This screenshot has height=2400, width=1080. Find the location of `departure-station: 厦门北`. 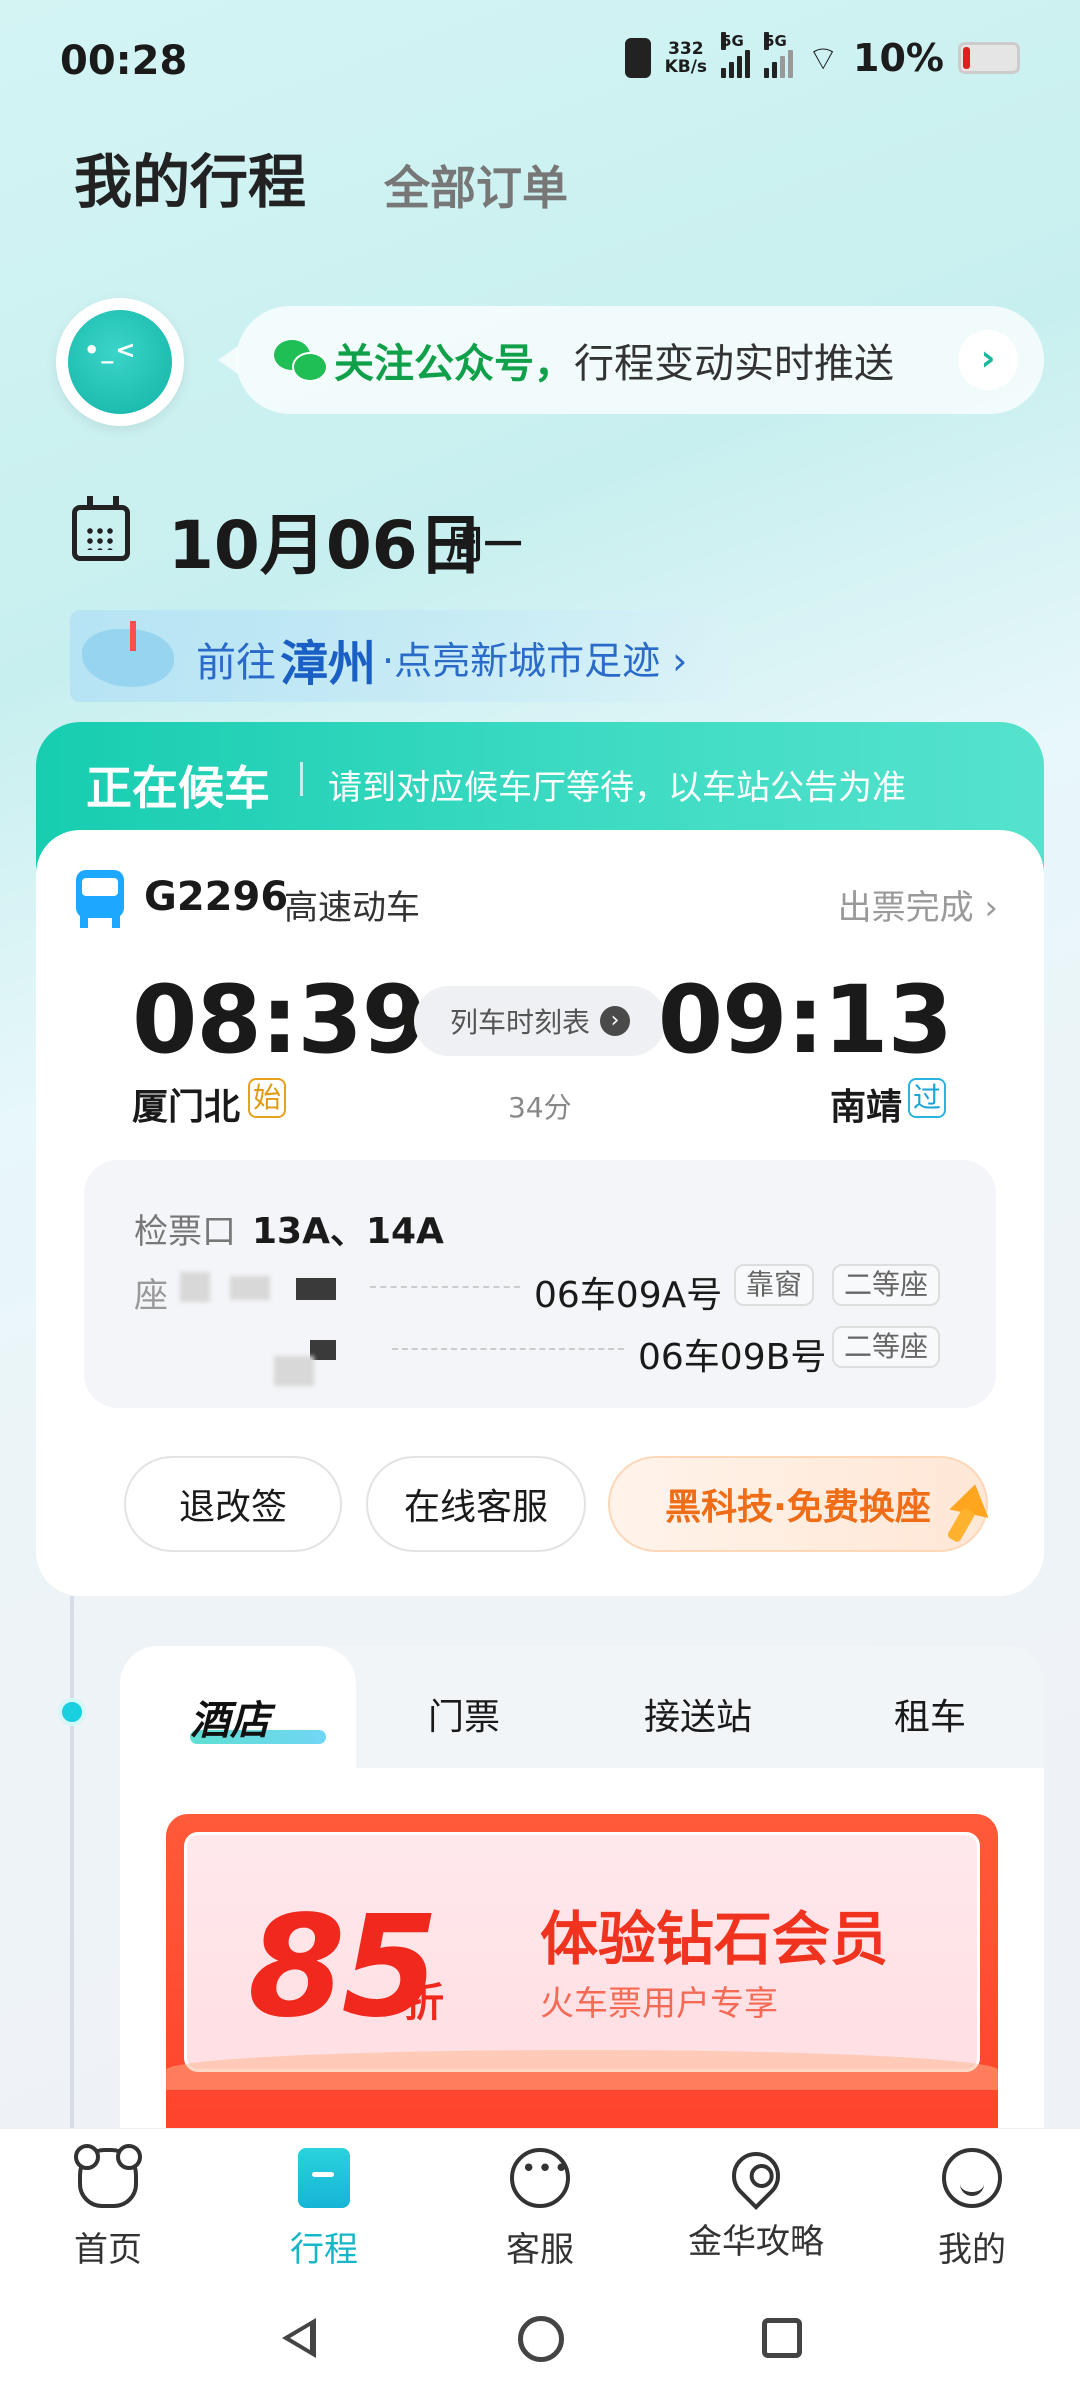

departure-station: 厦门北 is located at coordinates (186, 1107).